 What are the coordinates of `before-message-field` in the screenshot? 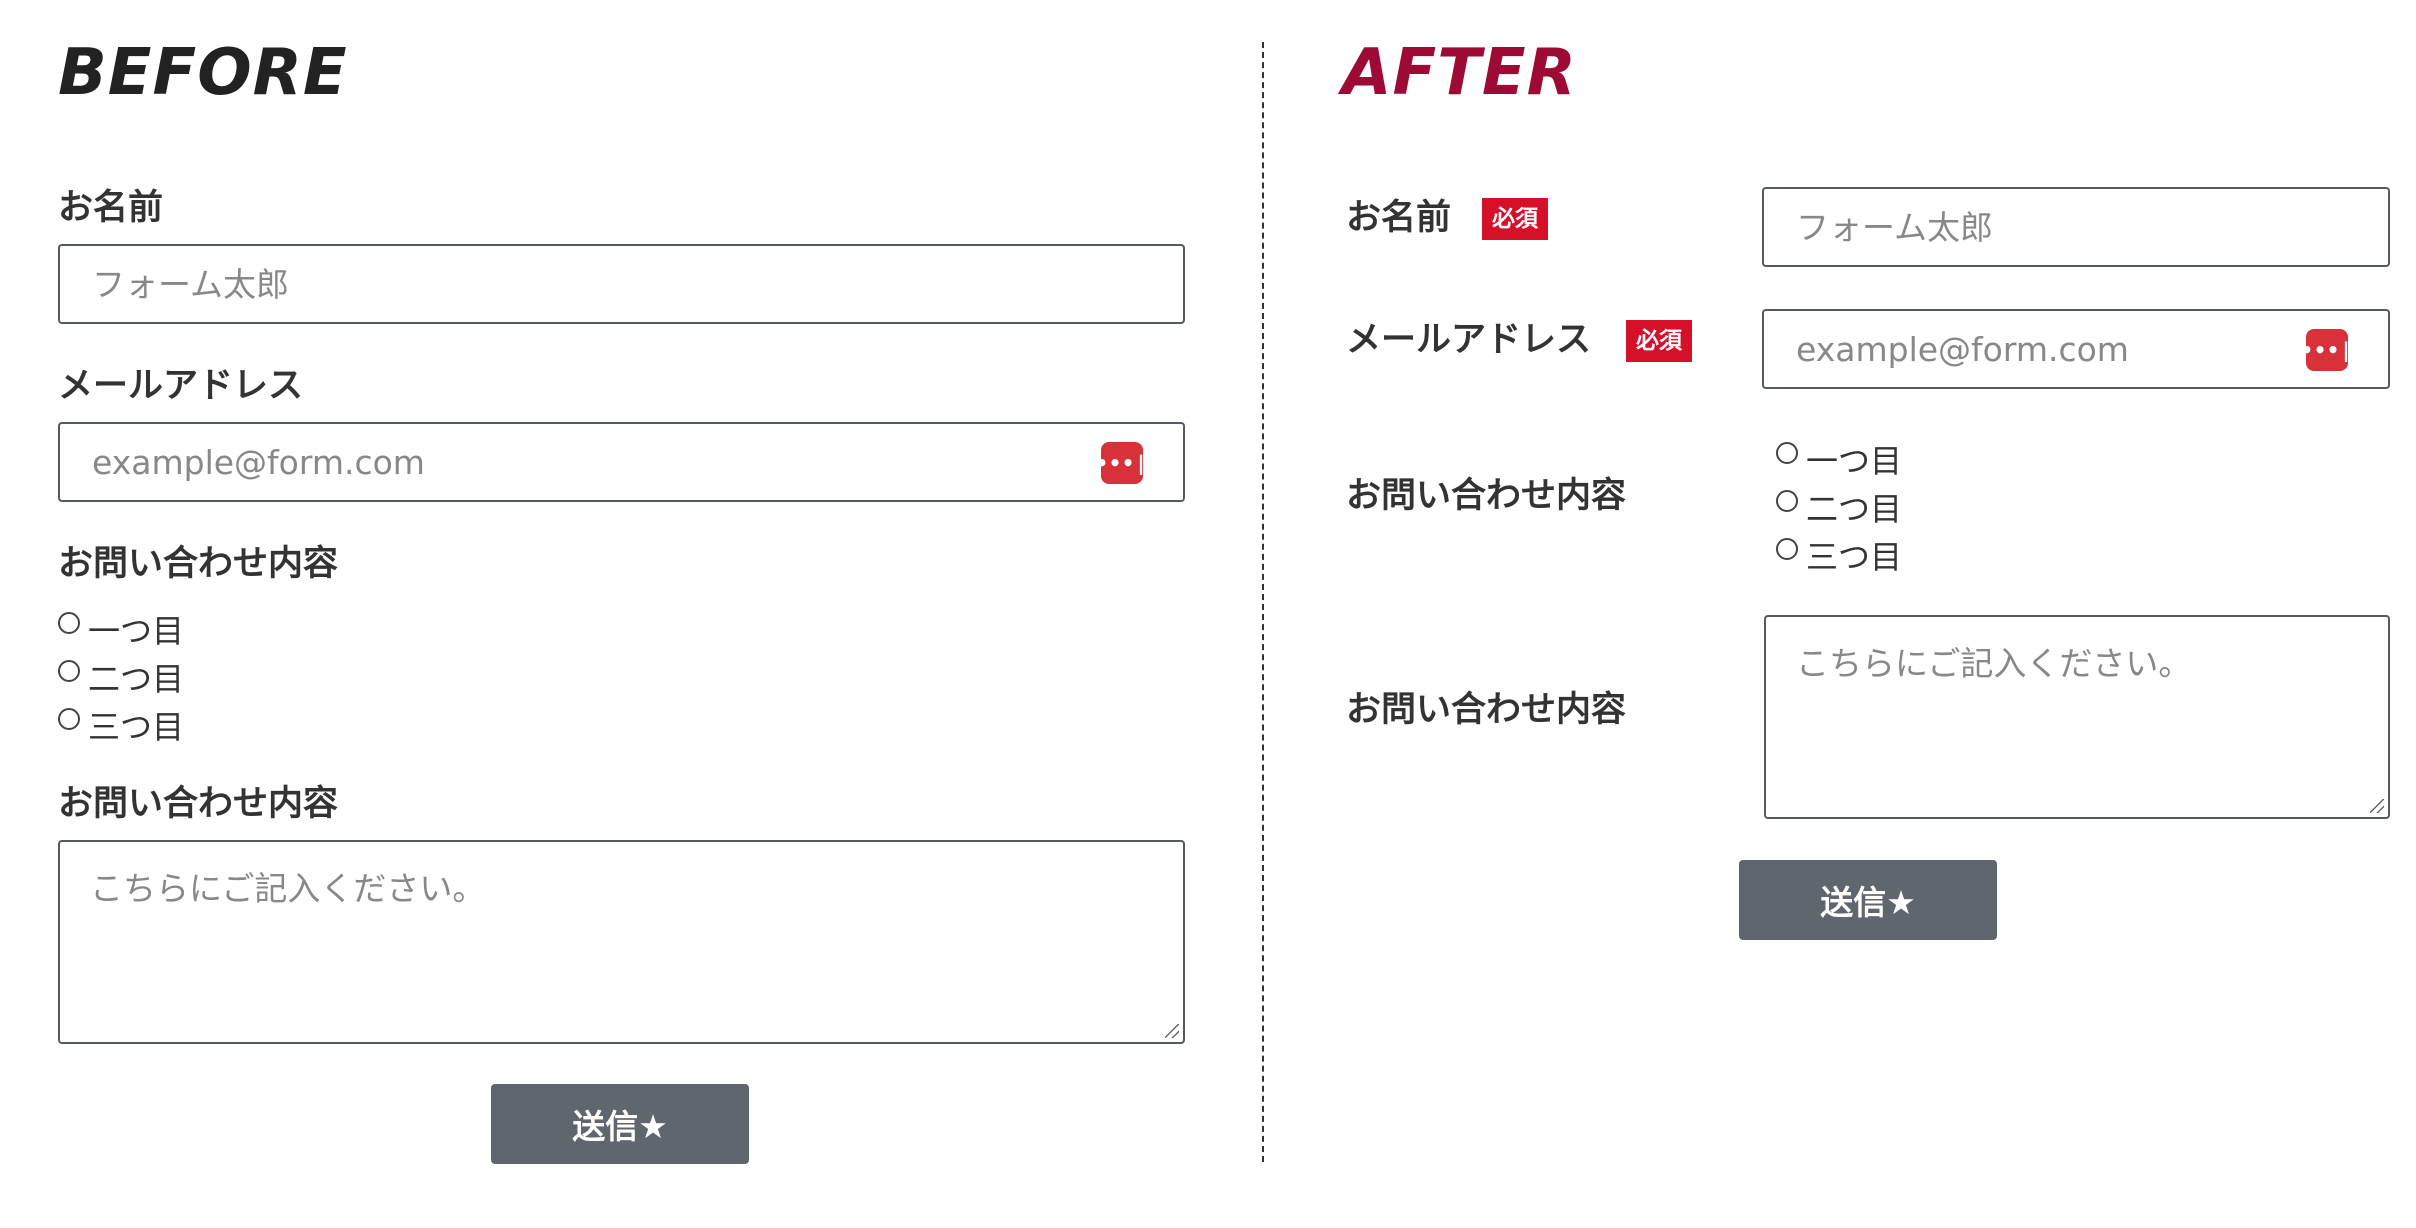 It's located at (621, 942).